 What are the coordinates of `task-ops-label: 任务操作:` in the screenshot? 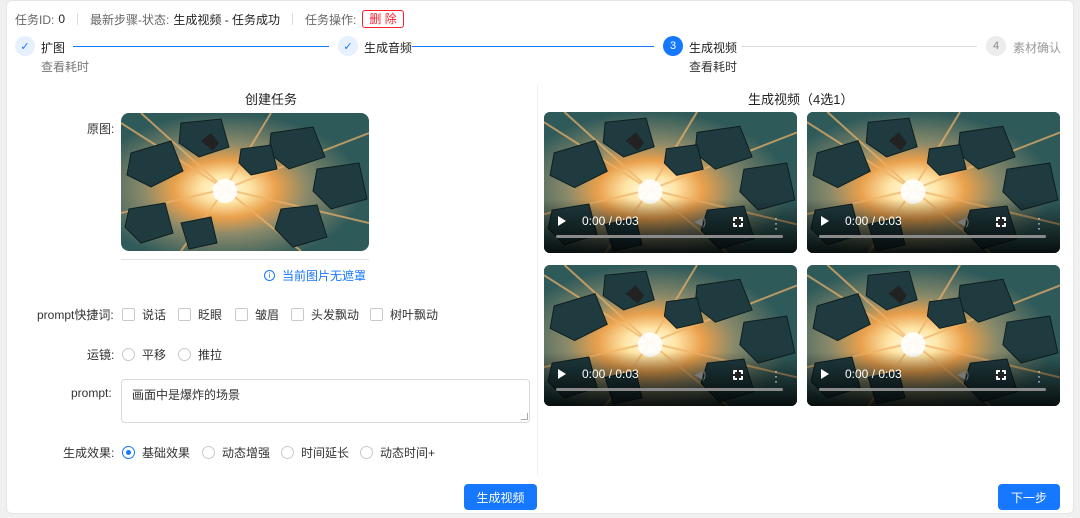 It's located at (331, 19).